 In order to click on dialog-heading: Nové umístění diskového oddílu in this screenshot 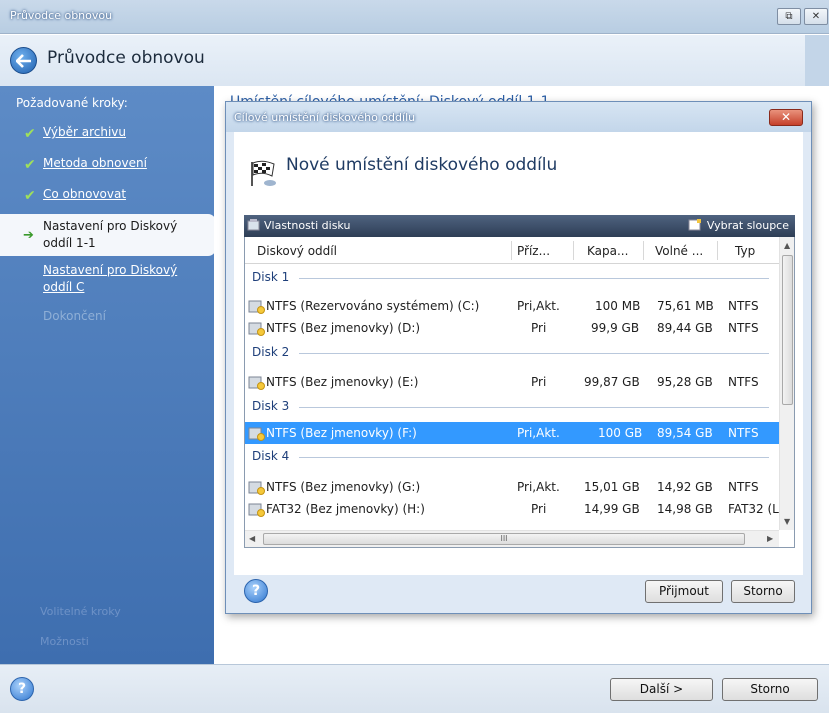, I will do `click(422, 165)`.